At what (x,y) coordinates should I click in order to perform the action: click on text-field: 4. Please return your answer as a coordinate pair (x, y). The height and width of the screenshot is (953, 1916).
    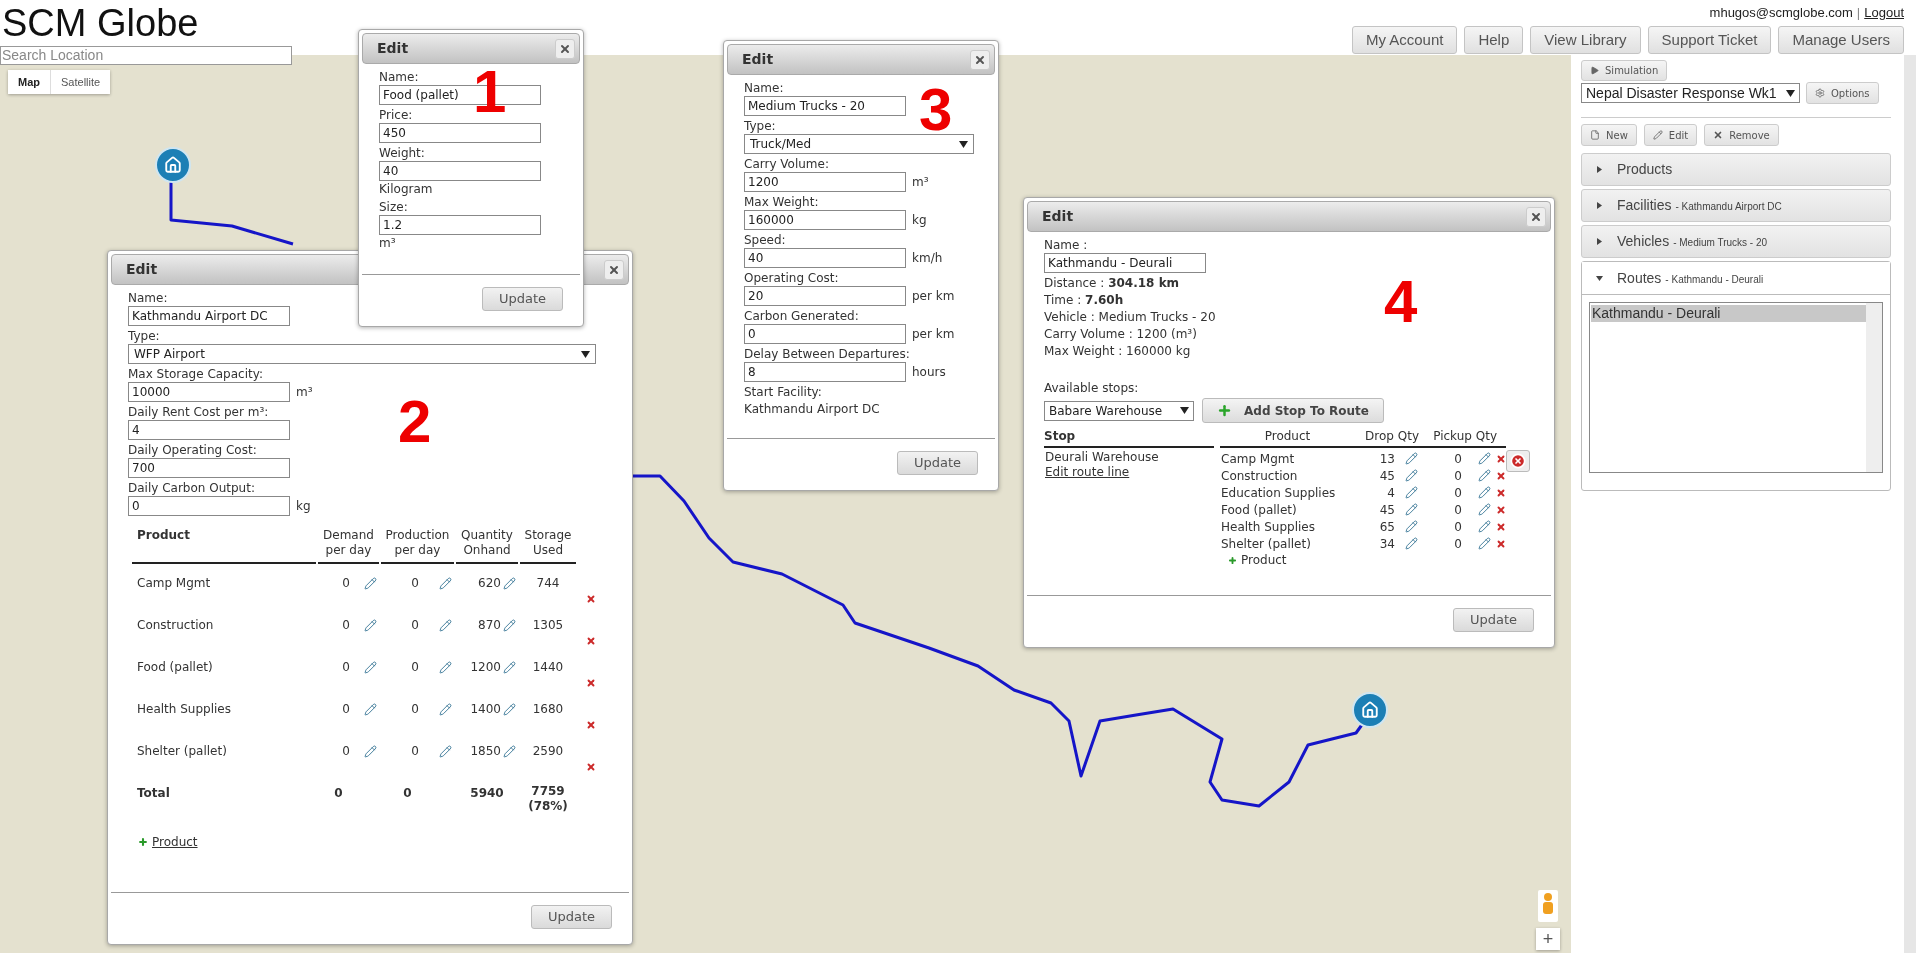
    Looking at the image, I should click on (209, 430).